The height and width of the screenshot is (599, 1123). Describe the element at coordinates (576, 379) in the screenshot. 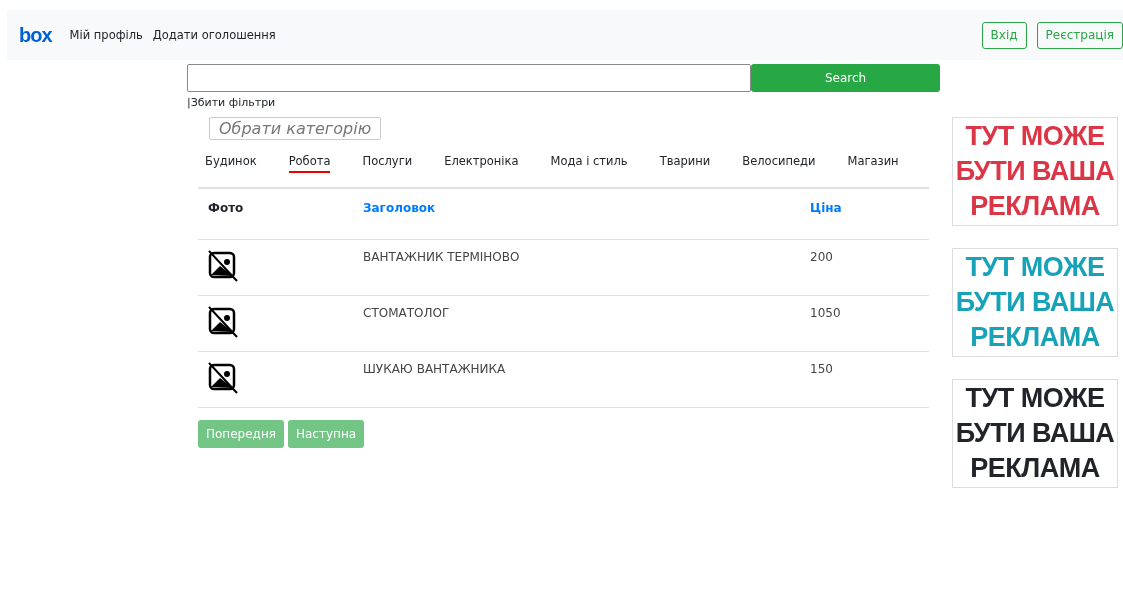

I see `table-cell: ШУКАЮ ВАНТАЖНИКА` at that location.